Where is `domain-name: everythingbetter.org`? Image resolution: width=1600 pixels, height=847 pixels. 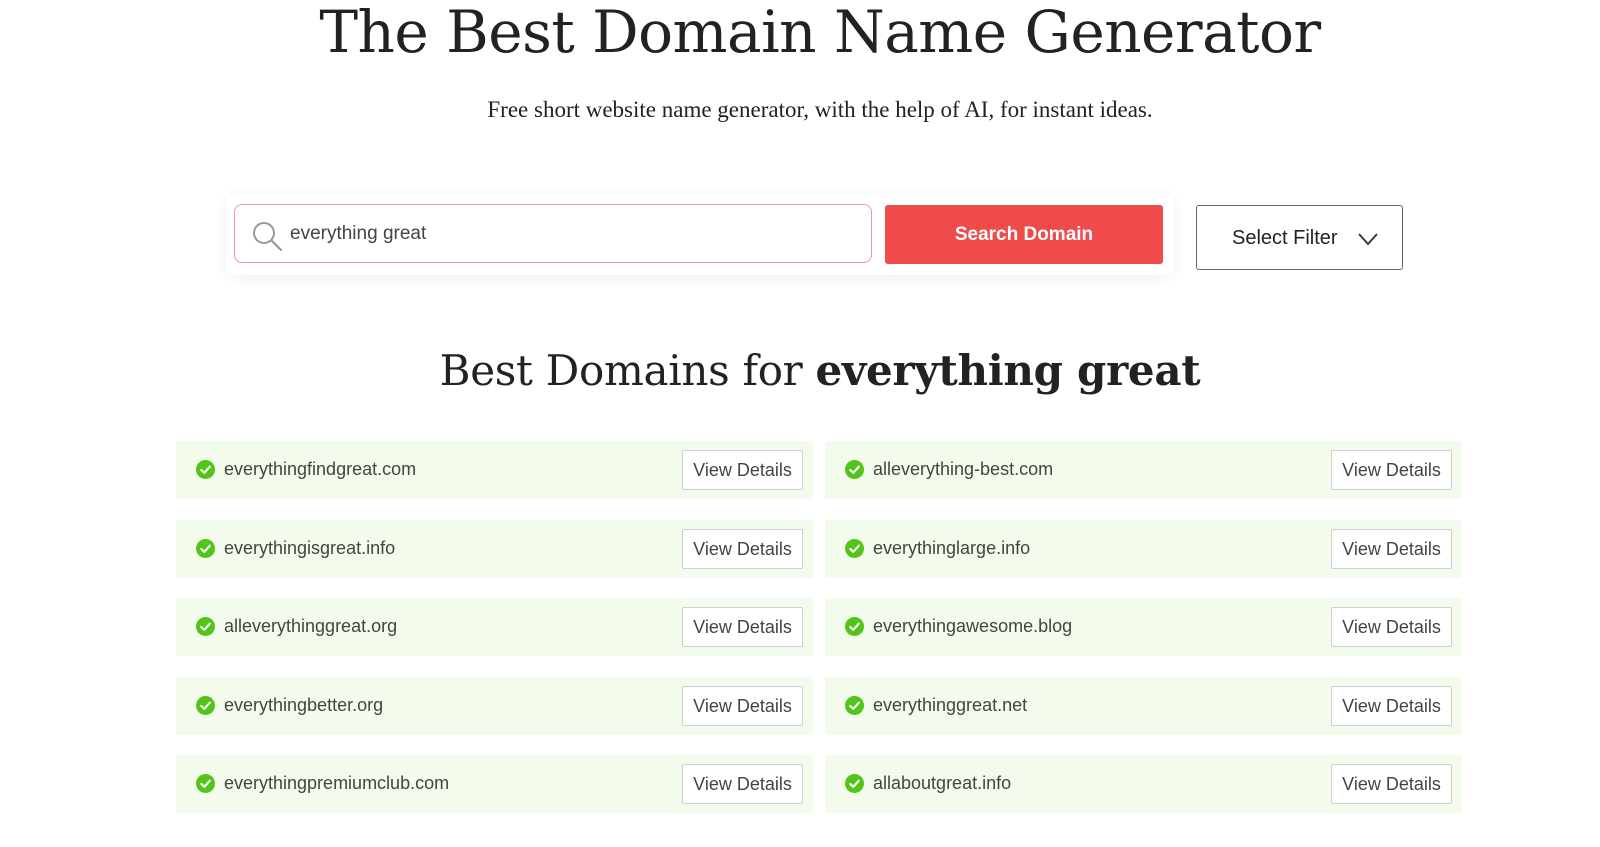 domain-name: everythingbetter.org is located at coordinates (304, 705).